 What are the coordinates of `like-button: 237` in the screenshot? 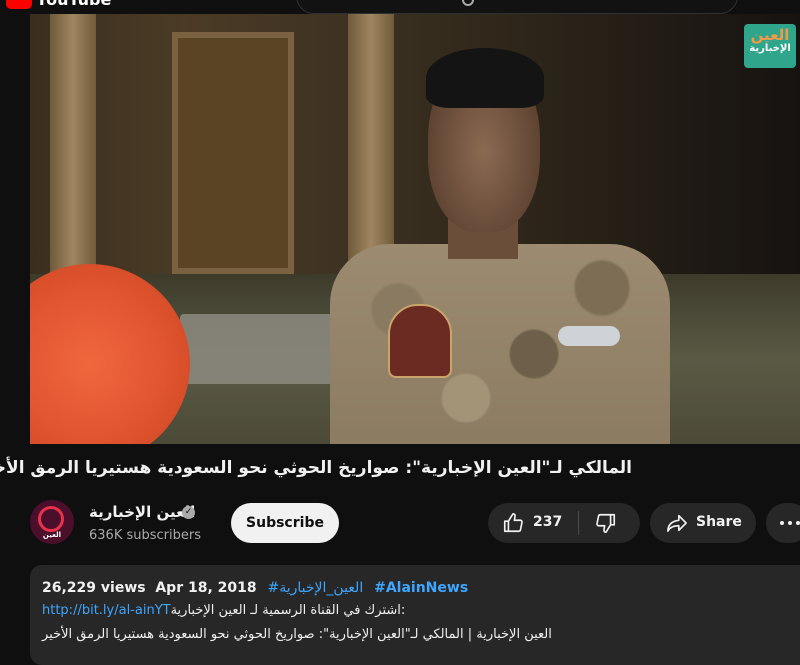 It's located at (533, 523).